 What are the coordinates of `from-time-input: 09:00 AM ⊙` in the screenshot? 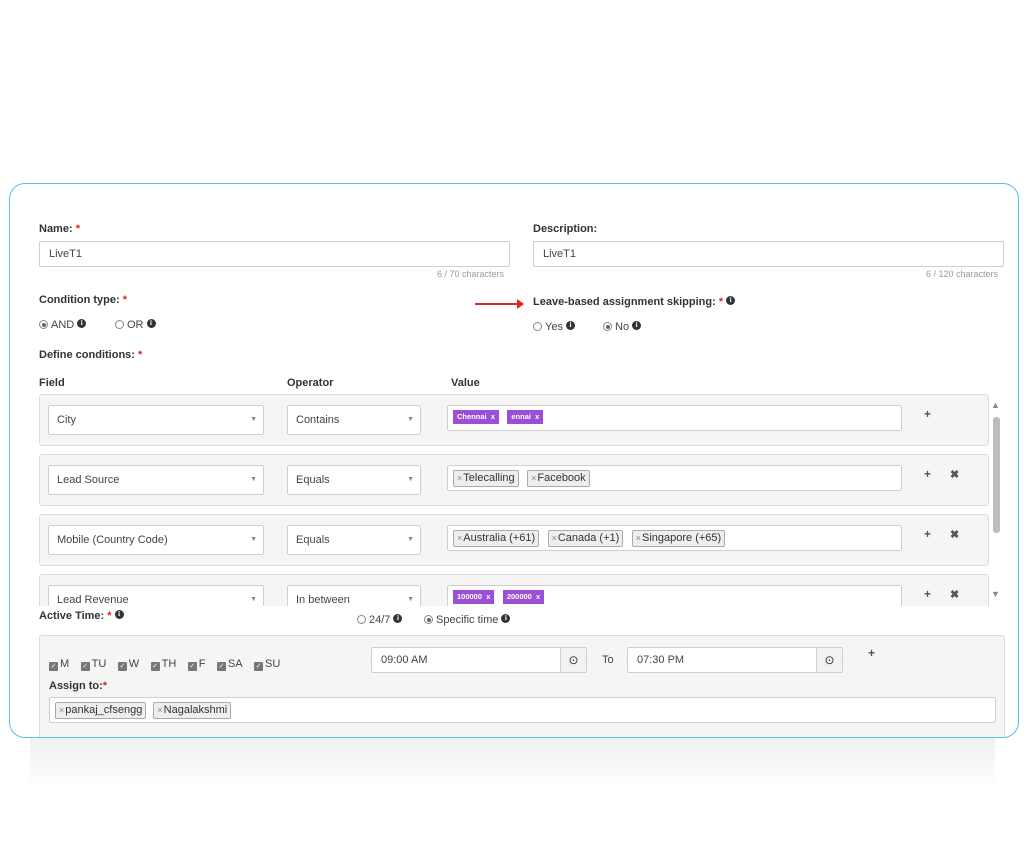 It's located at (479, 660).